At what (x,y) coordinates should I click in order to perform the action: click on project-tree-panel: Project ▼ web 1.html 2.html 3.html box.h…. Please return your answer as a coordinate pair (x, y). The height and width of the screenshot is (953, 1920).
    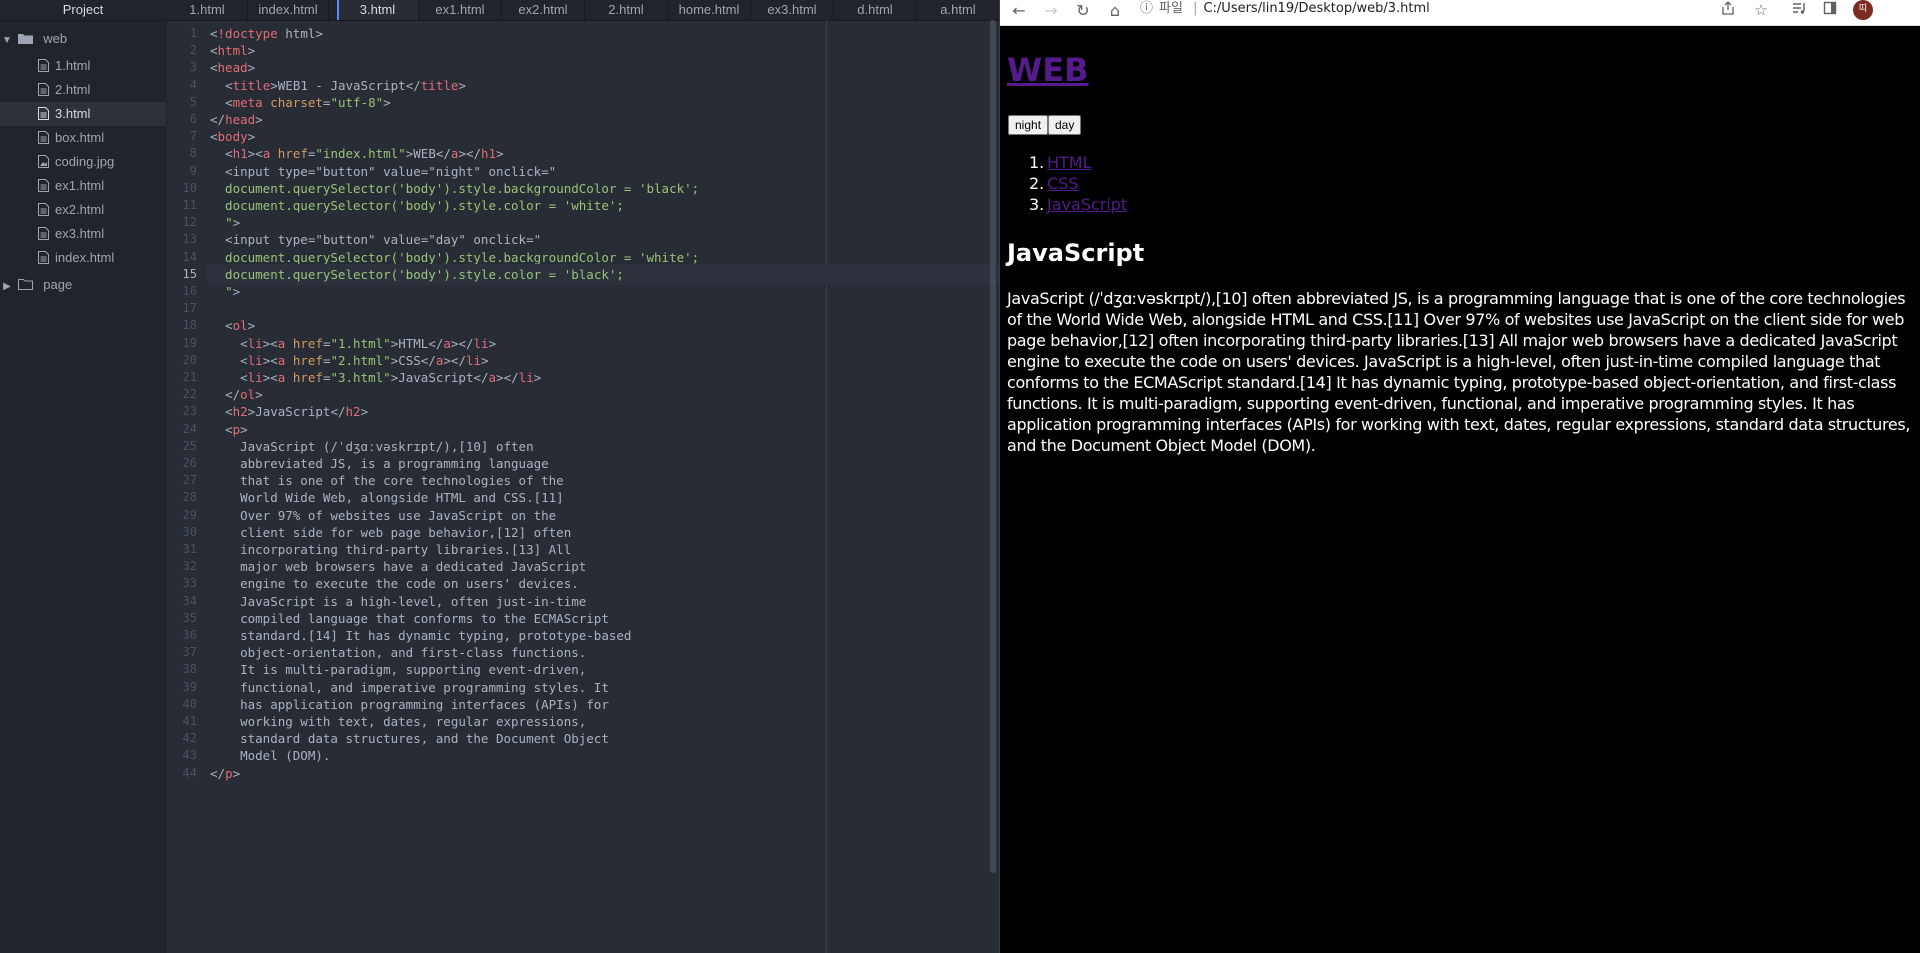
    Looking at the image, I should click on (83, 476).